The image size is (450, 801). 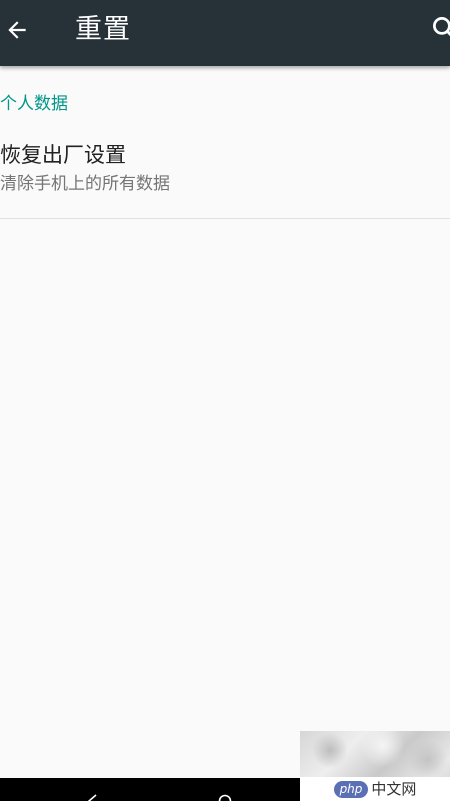 I want to click on factory-reset-summary: 清除手机上的所有数据, so click(x=85, y=184).